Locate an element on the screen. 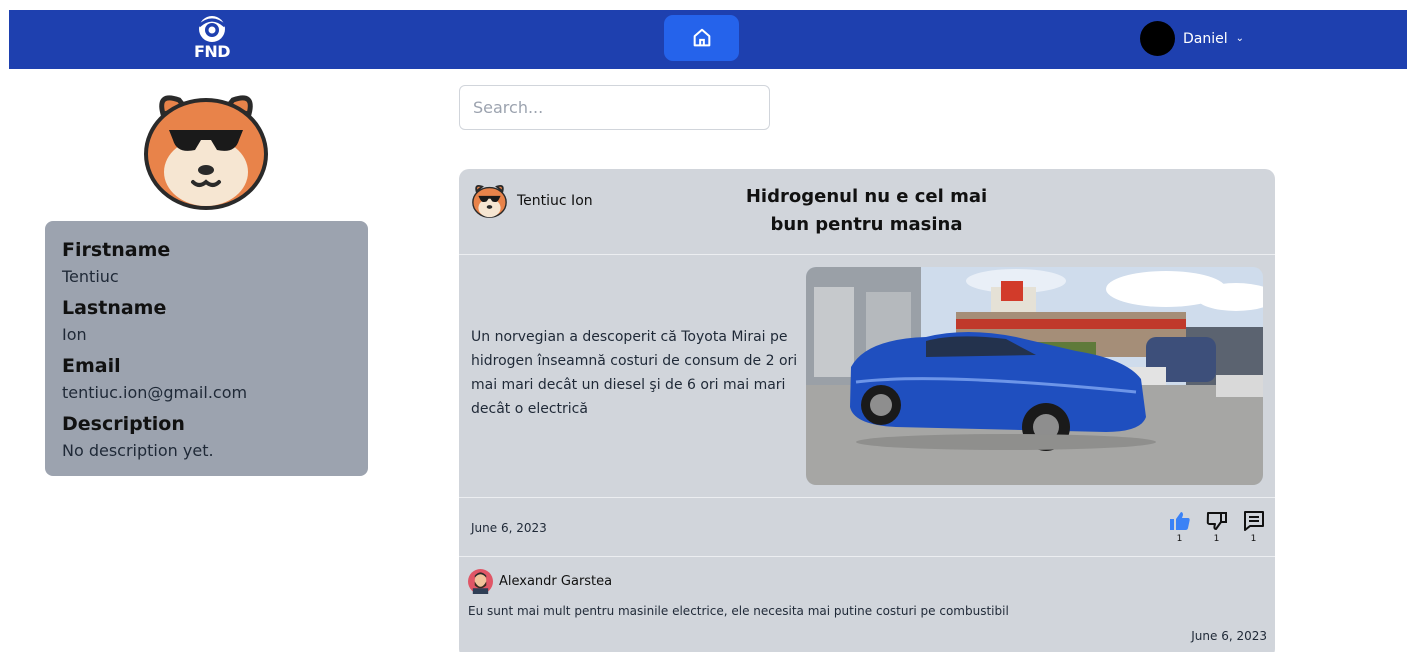 This screenshot has width=1407, height=652. author-avatar is located at coordinates (489, 201).